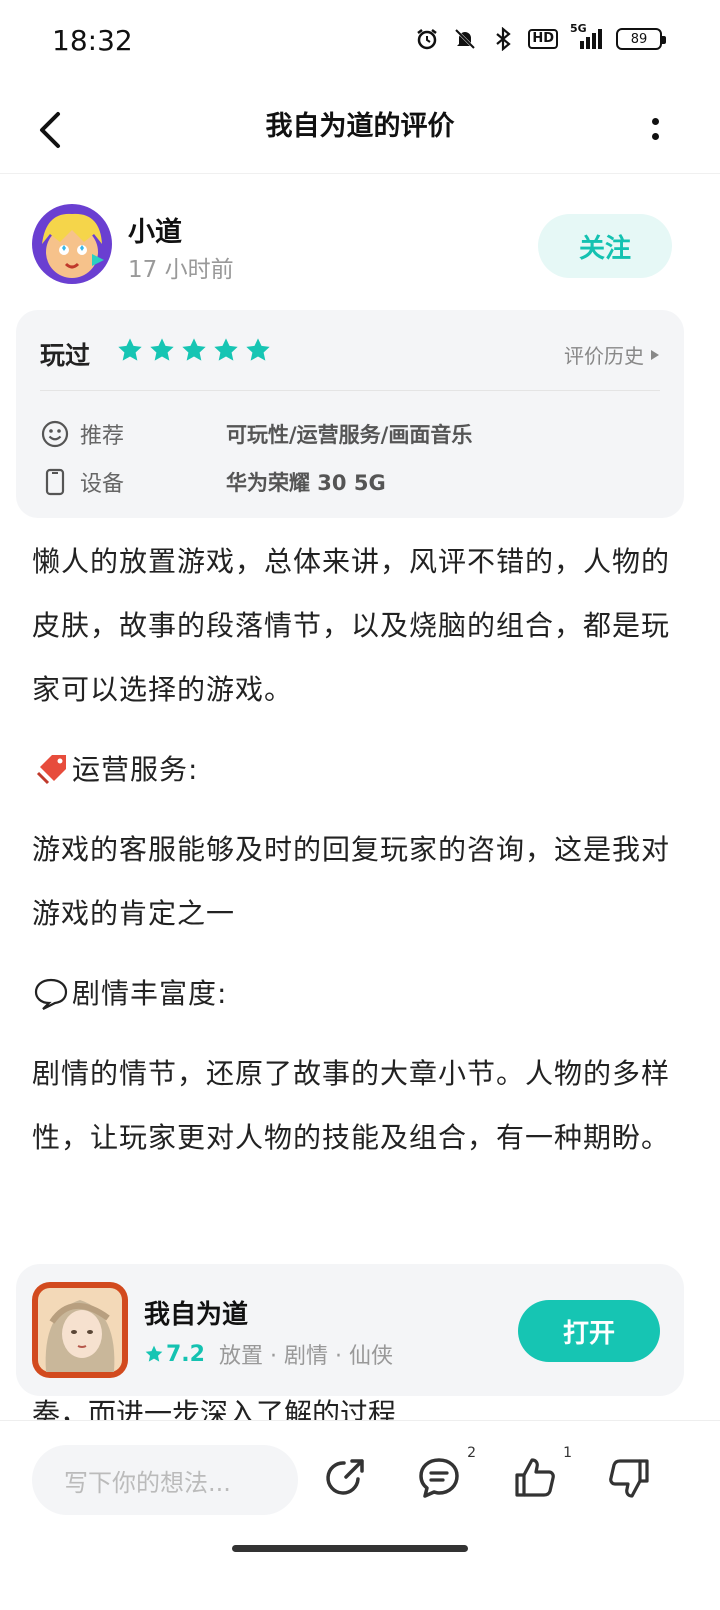 The width and height of the screenshot is (720, 1610). Describe the element at coordinates (185, 1354) in the screenshot. I see `game-score-value: 7.2` at that location.